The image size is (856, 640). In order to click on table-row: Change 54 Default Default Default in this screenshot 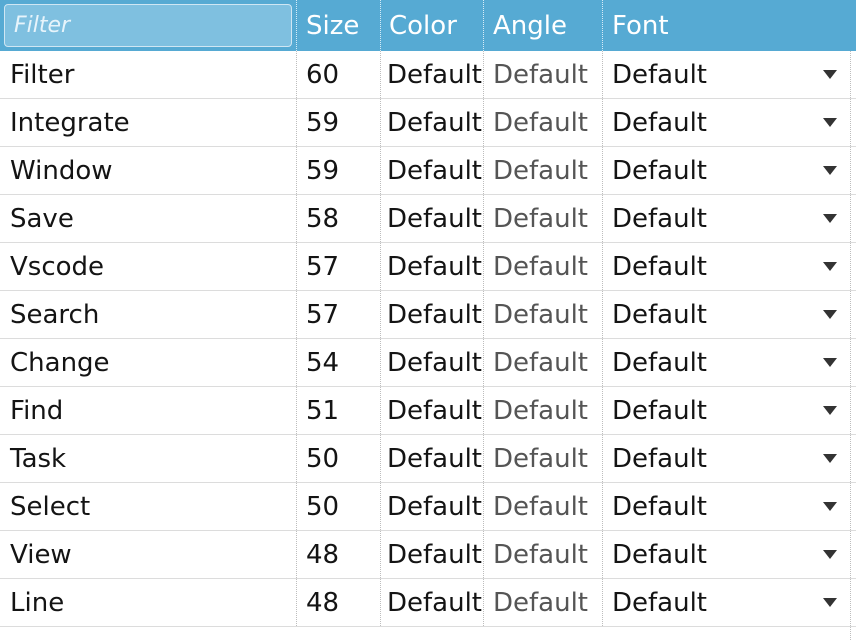, I will do `click(428, 363)`.